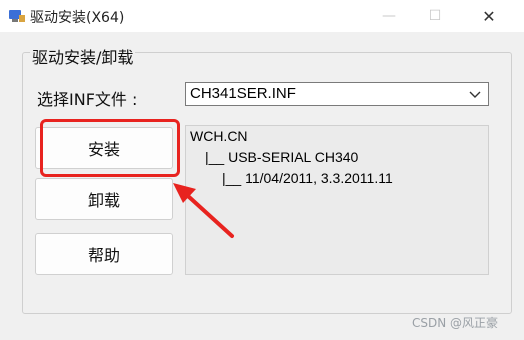 The height and width of the screenshot is (340, 524). I want to click on group-title: 驱动安装/卸载, so click(83, 56).